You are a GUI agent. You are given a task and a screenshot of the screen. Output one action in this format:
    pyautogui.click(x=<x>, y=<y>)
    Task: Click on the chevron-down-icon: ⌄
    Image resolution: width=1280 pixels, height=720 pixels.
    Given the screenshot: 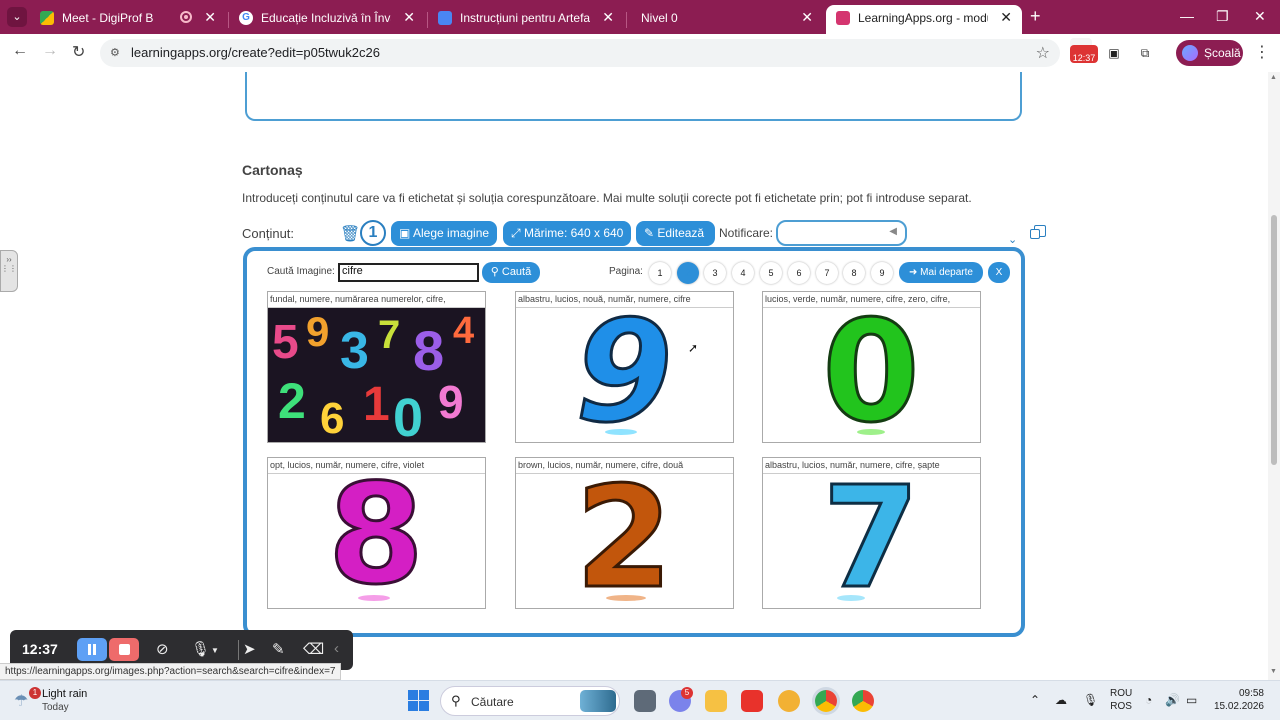 What is the action you would take?
    pyautogui.click(x=1012, y=239)
    